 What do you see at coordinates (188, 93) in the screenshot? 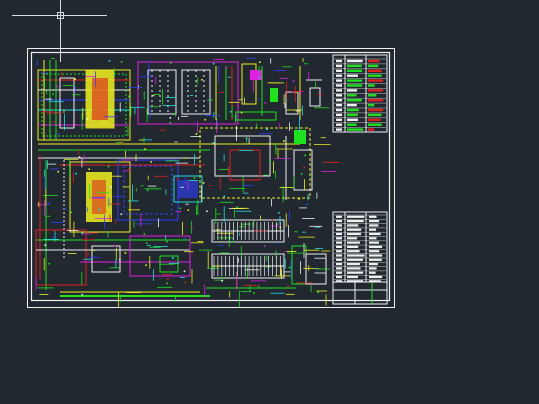
I see `contactor-blocks-top` at bounding box center [188, 93].